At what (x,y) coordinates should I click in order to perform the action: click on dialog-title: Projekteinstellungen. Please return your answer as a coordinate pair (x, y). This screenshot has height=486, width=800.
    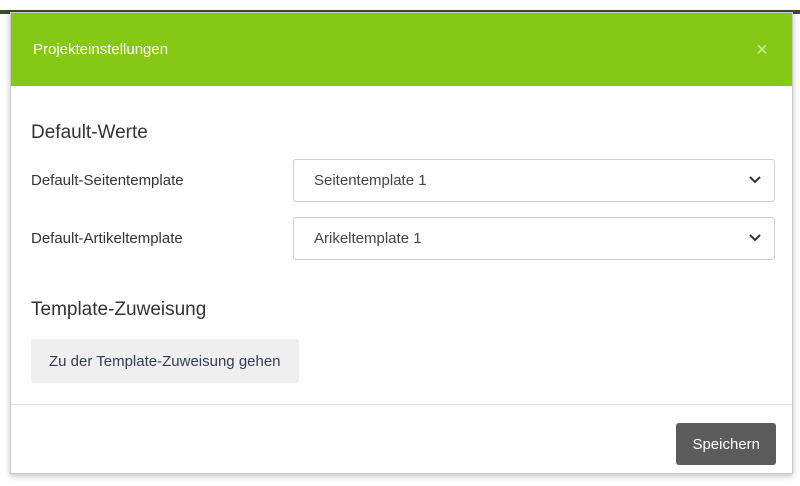
    Looking at the image, I should click on (101, 49).